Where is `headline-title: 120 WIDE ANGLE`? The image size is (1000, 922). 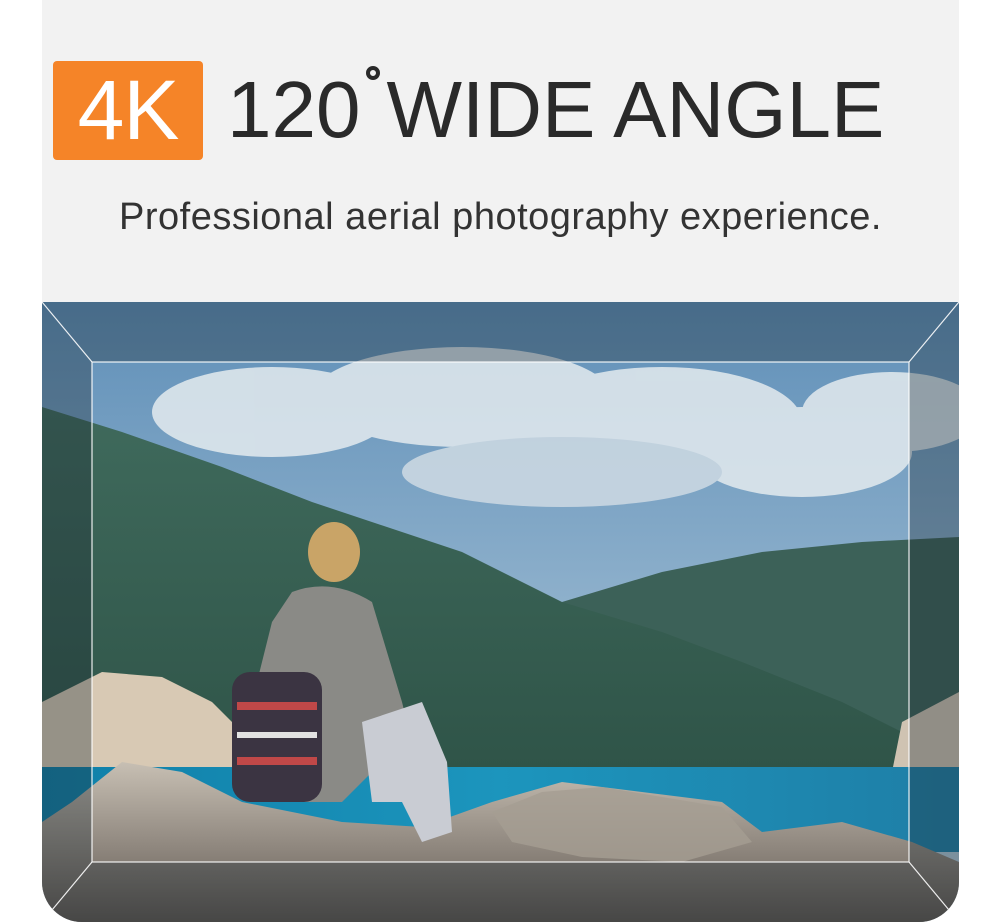 headline-title: 120 WIDE ANGLE is located at coordinates (556, 109).